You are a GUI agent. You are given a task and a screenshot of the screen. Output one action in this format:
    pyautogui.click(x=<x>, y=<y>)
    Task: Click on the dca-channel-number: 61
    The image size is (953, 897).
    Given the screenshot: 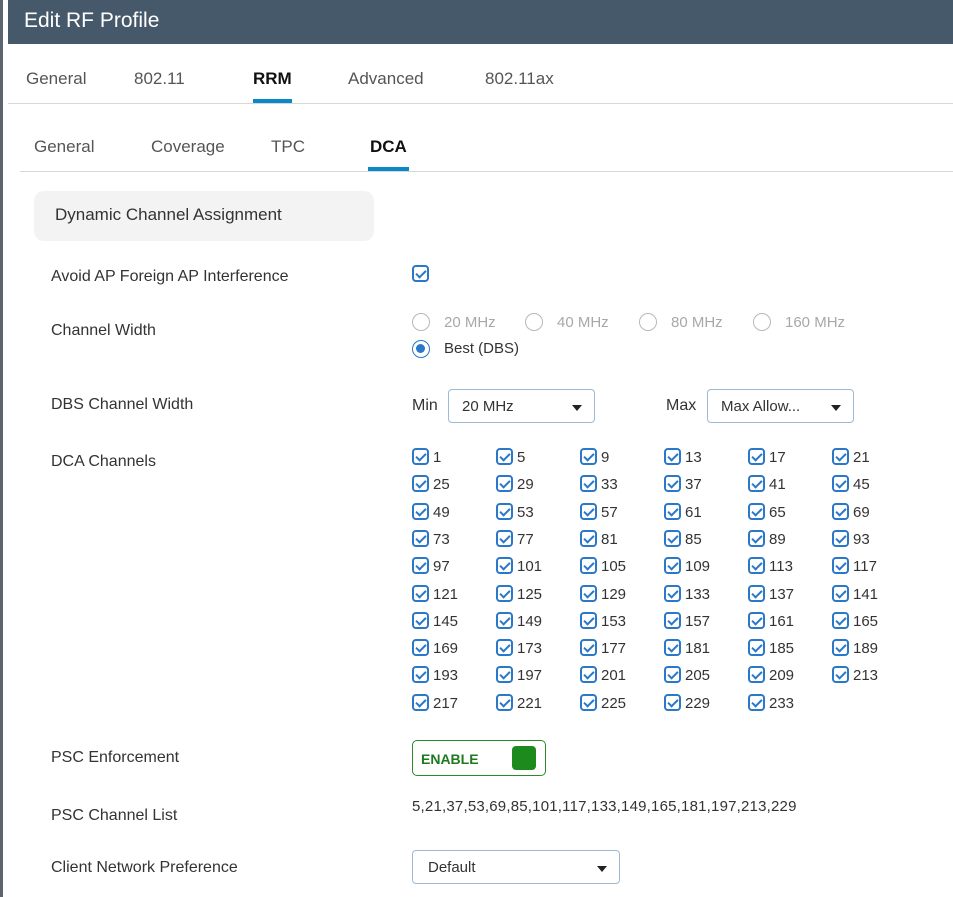 What is the action you would take?
    pyautogui.click(x=693, y=512)
    